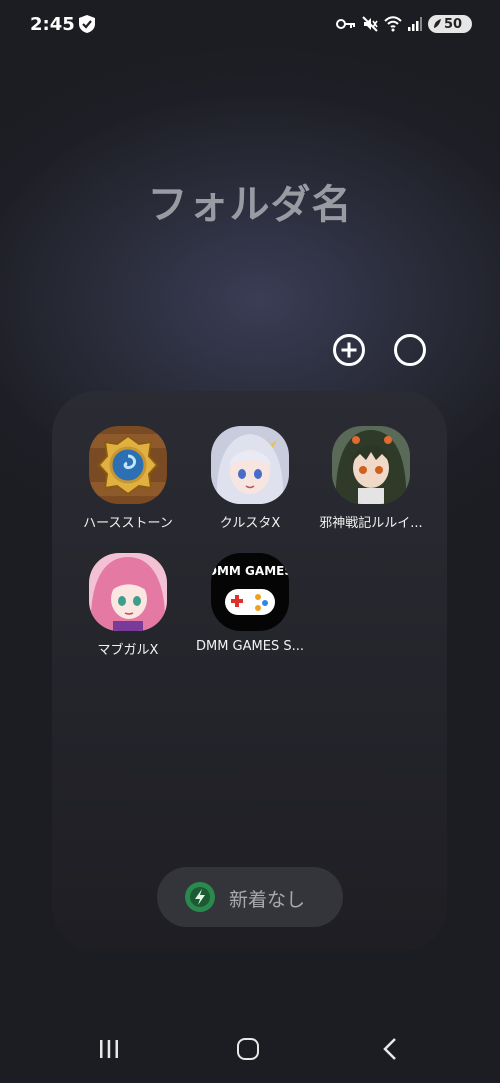 This screenshot has height=1083, width=500. I want to click on recent-apps-icon, so click(109, 1049).